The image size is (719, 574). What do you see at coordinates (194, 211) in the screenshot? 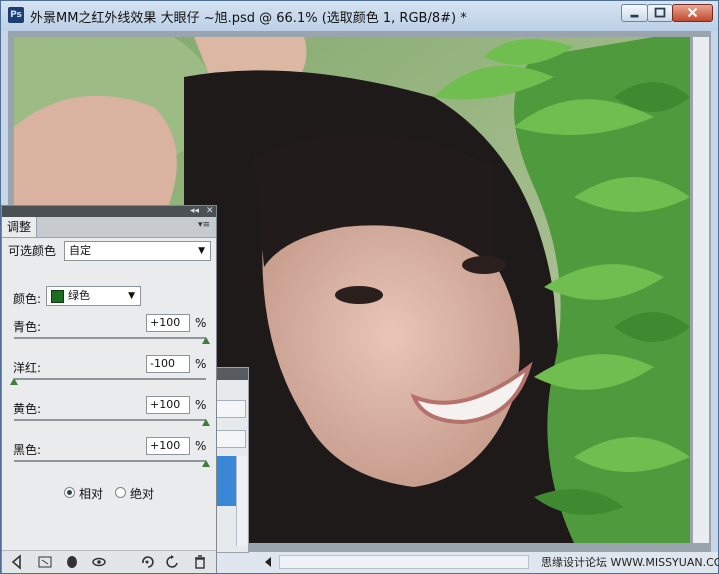
I see `collapse-icon: ◂◂` at bounding box center [194, 211].